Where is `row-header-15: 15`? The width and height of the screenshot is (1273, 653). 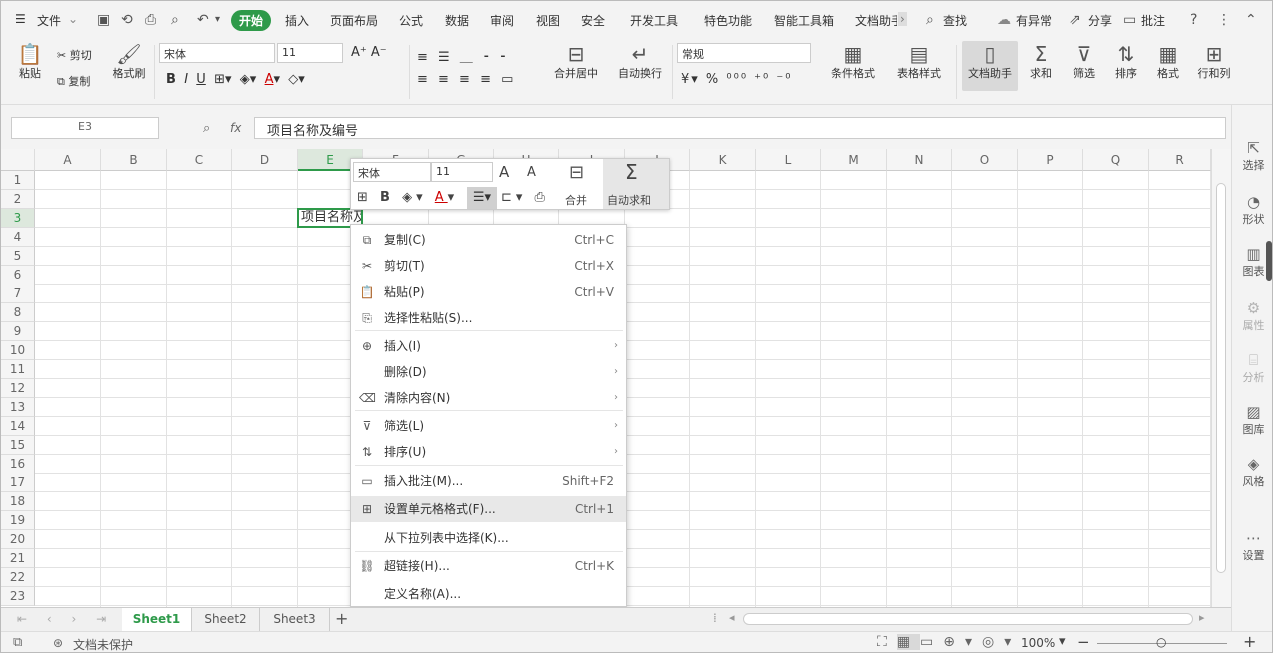
row-header-15: 15 is located at coordinates (18, 445).